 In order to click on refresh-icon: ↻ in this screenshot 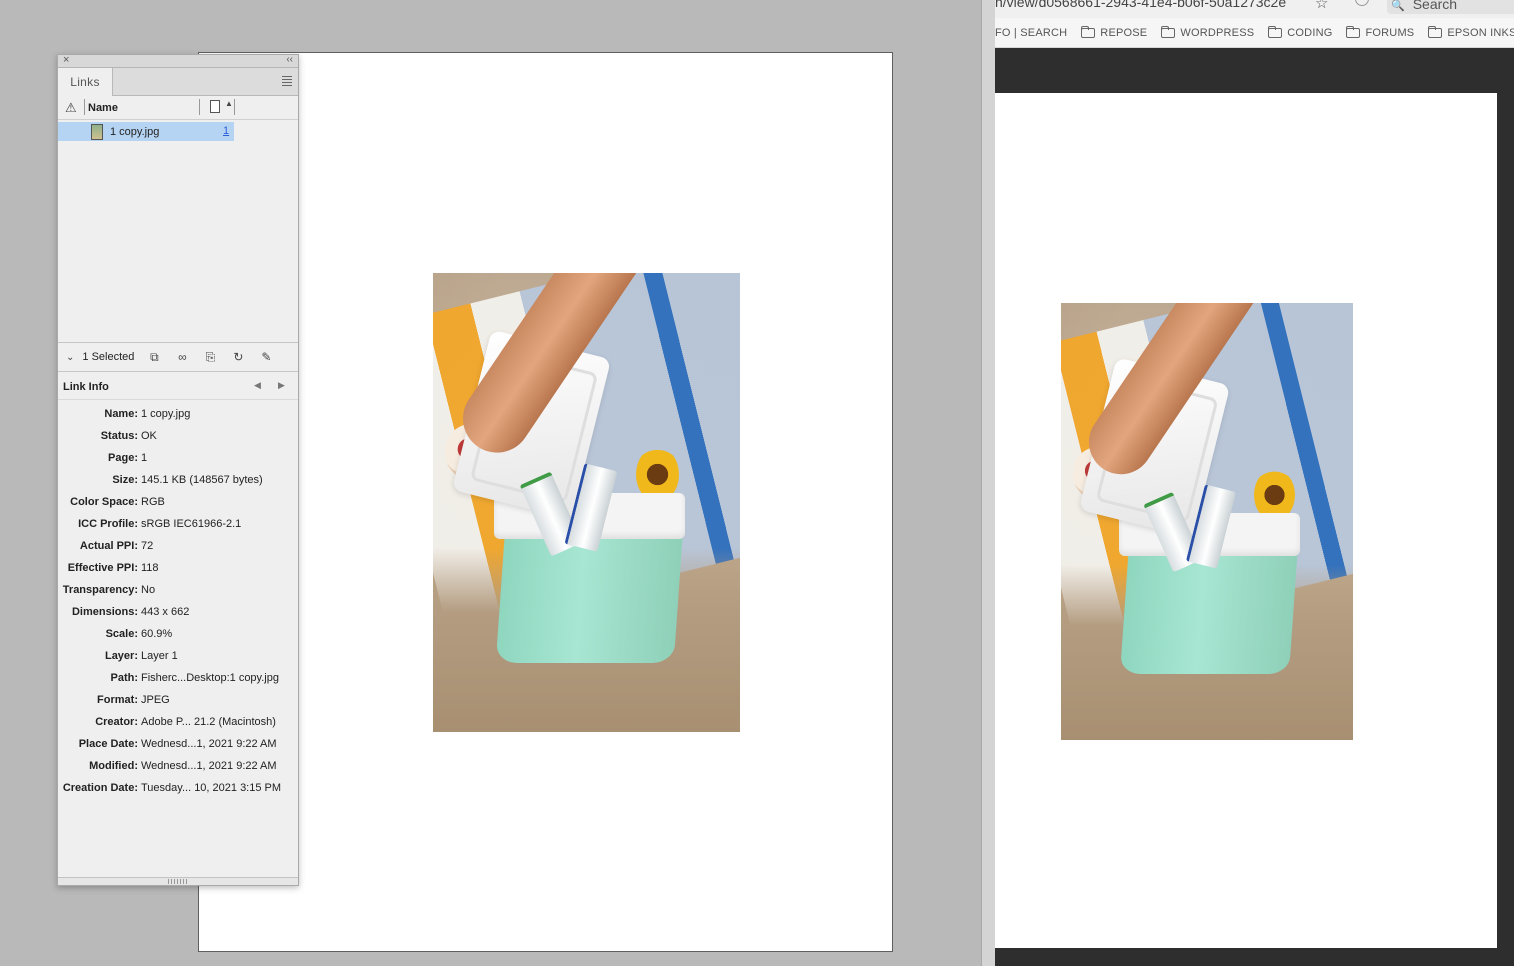, I will do `click(238, 357)`.